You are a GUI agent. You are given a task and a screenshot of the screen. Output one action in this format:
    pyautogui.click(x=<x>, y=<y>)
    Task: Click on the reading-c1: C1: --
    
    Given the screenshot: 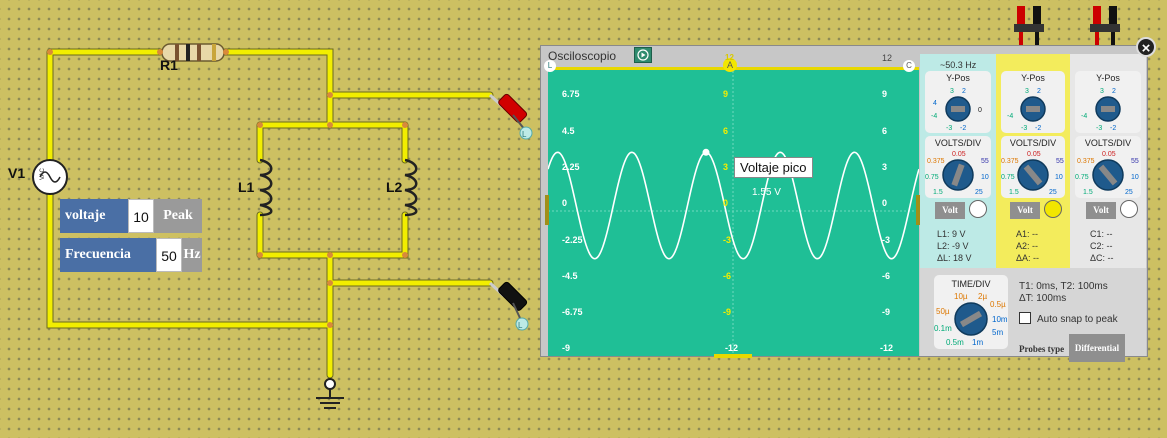 What is the action you would take?
    pyautogui.click(x=1101, y=234)
    